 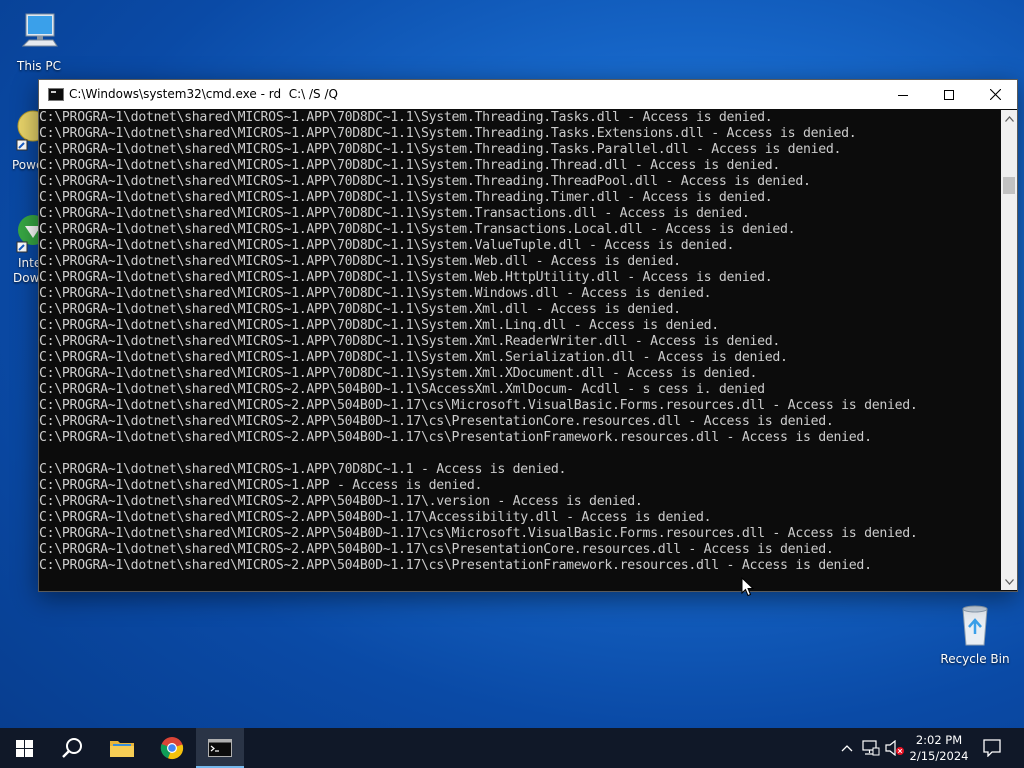 I want to click on this-pc-icon, so click(x=39, y=30).